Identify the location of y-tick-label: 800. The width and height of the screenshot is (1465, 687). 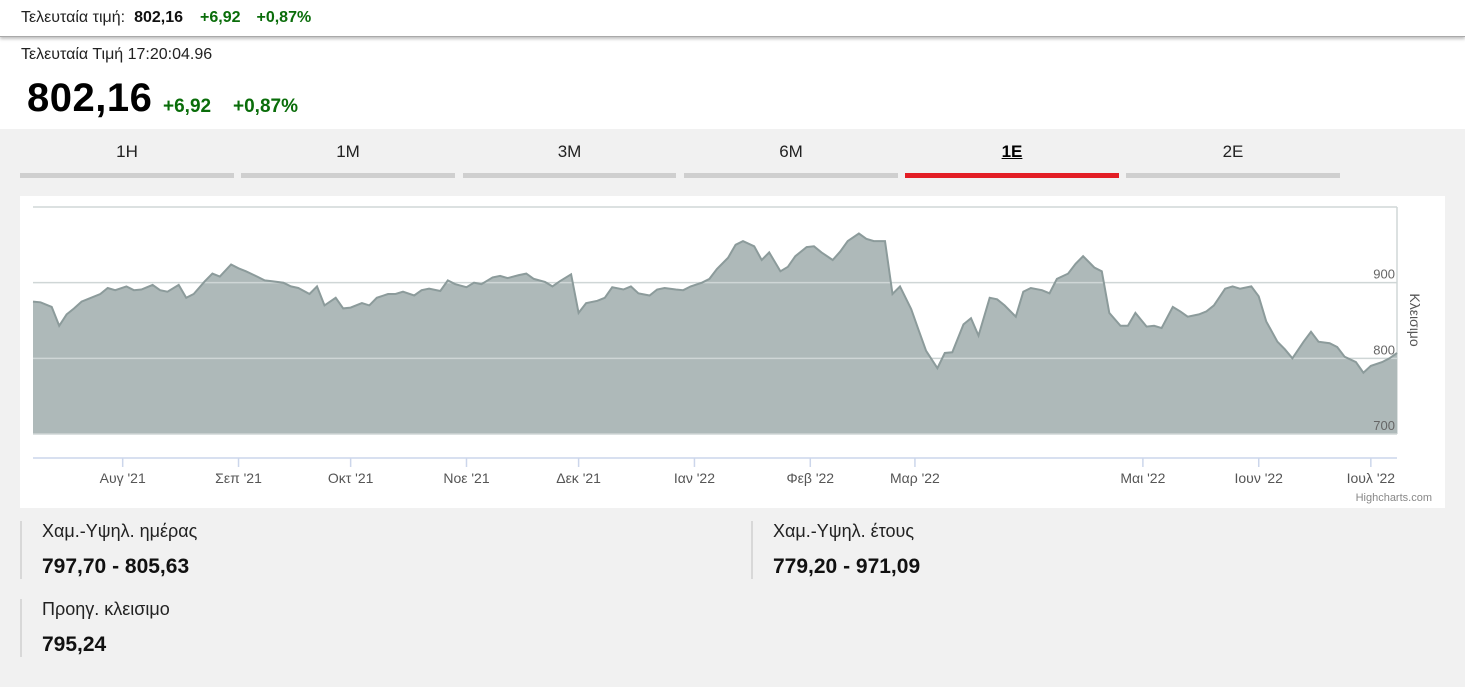
(1384, 349).